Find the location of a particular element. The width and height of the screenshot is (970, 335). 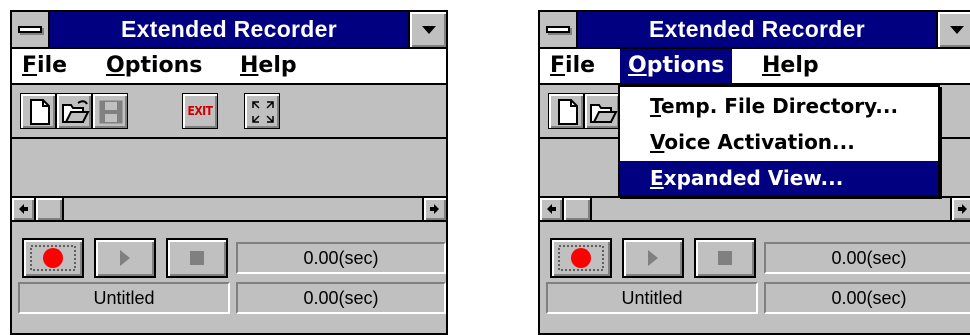

waveform-display is located at coordinates (229, 168).